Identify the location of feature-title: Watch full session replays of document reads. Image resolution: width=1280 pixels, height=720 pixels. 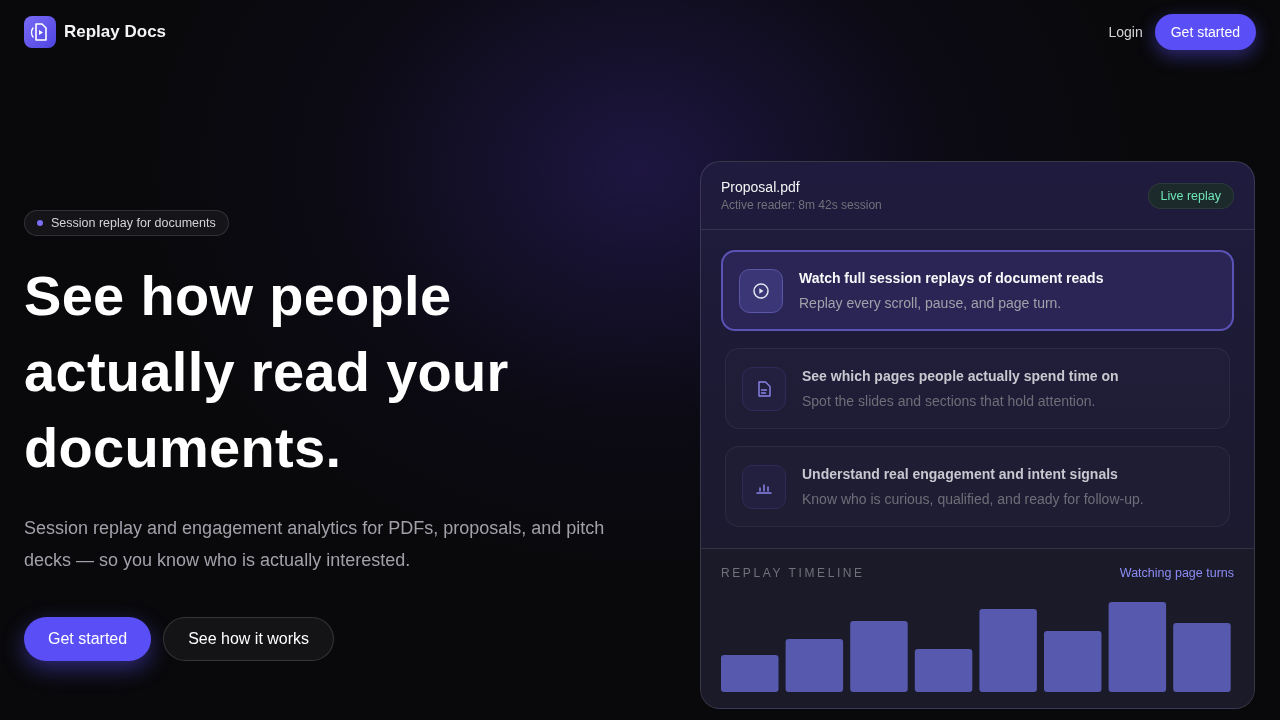
(951, 278).